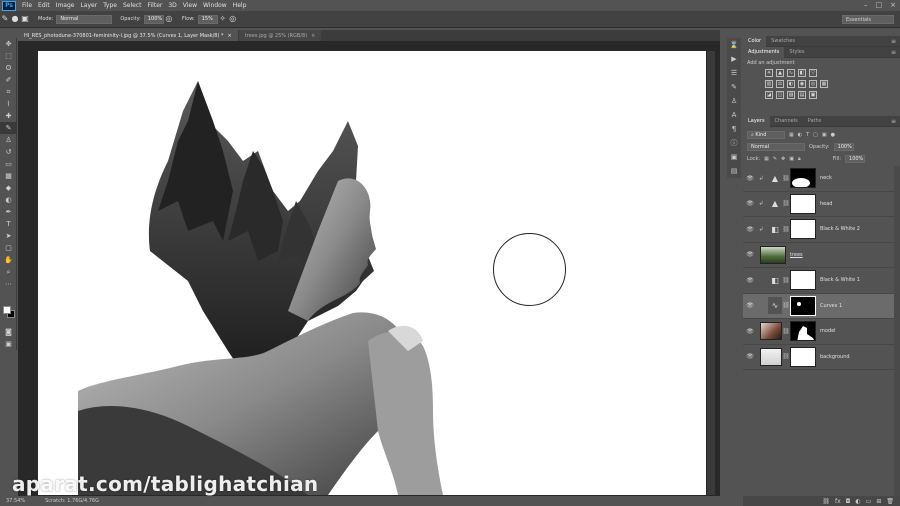 The image size is (900, 506). I want to click on layer-style-icon: fx, so click(838, 501).